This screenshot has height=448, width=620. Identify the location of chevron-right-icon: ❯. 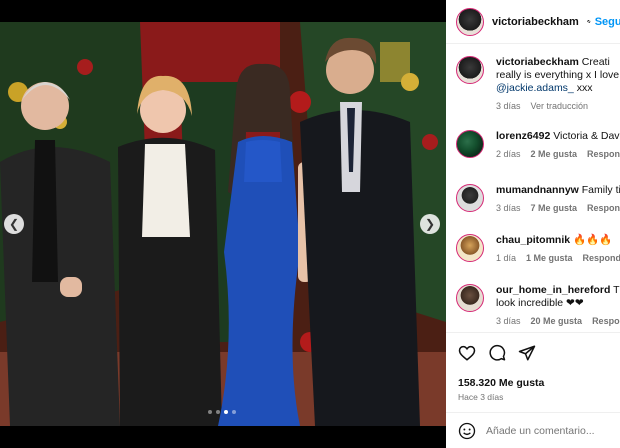
(430, 224).